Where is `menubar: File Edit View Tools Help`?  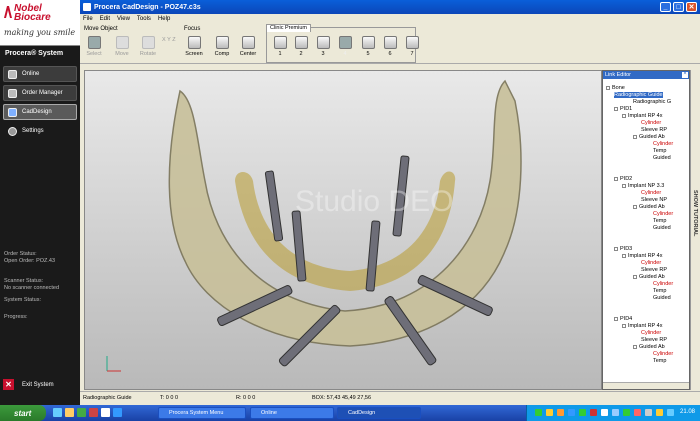
menubar: File Edit View Tools Help is located at coordinates (390, 19).